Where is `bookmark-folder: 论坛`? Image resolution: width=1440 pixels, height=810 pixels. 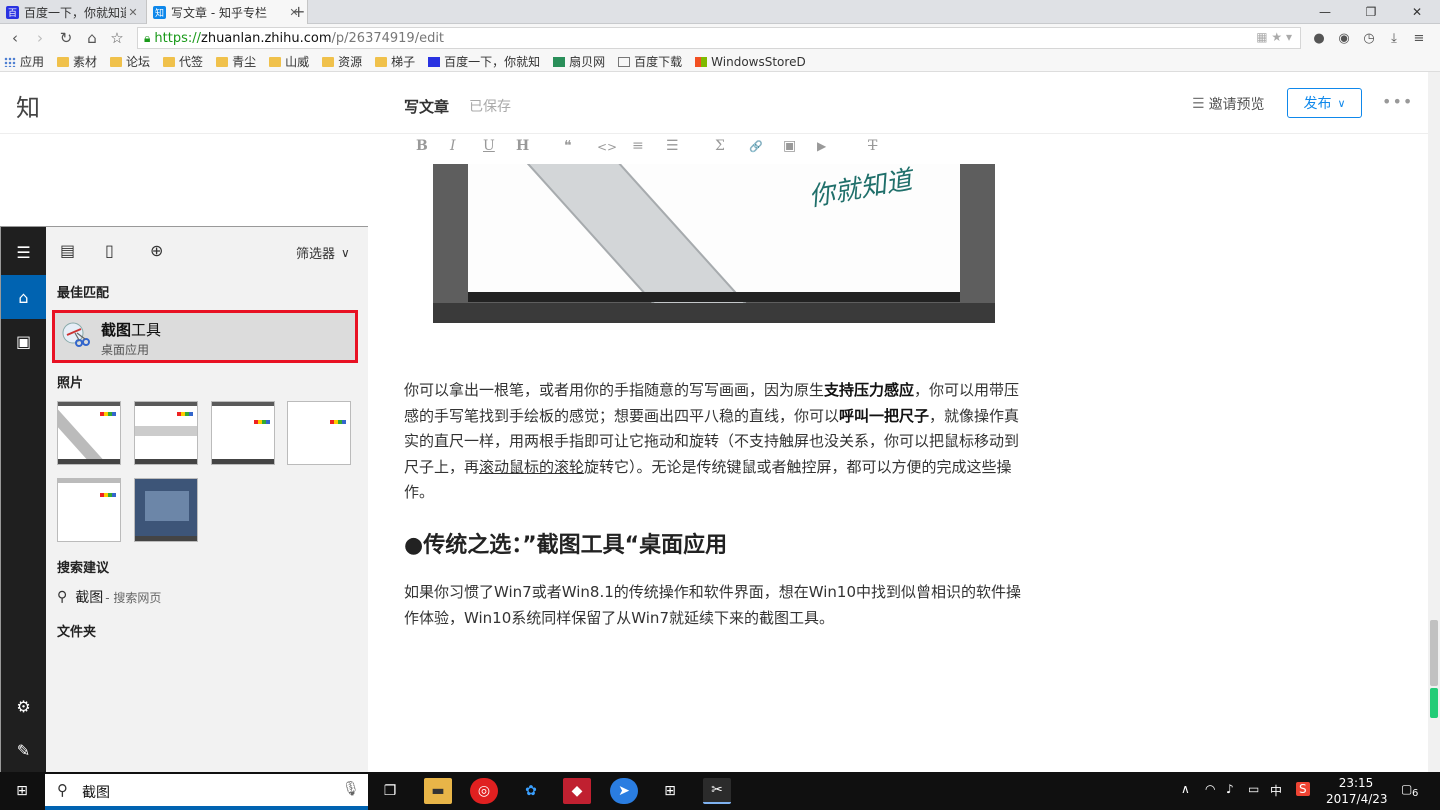
bookmark-folder: 论坛 is located at coordinates (130, 61).